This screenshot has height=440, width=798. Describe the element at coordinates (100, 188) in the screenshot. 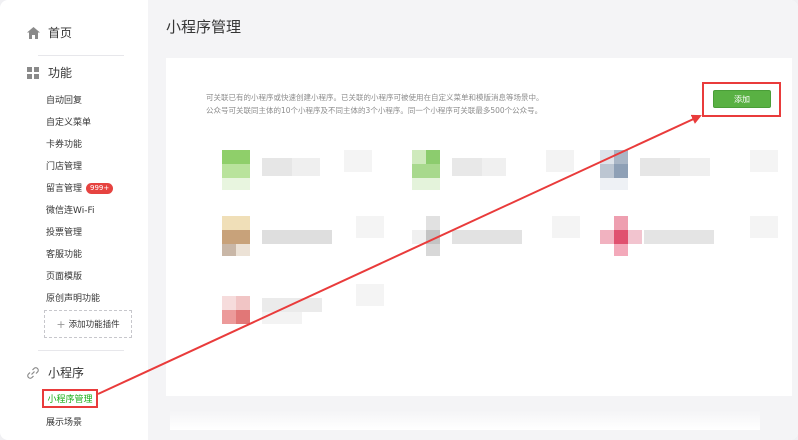

I see `count-badge: 999+` at that location.